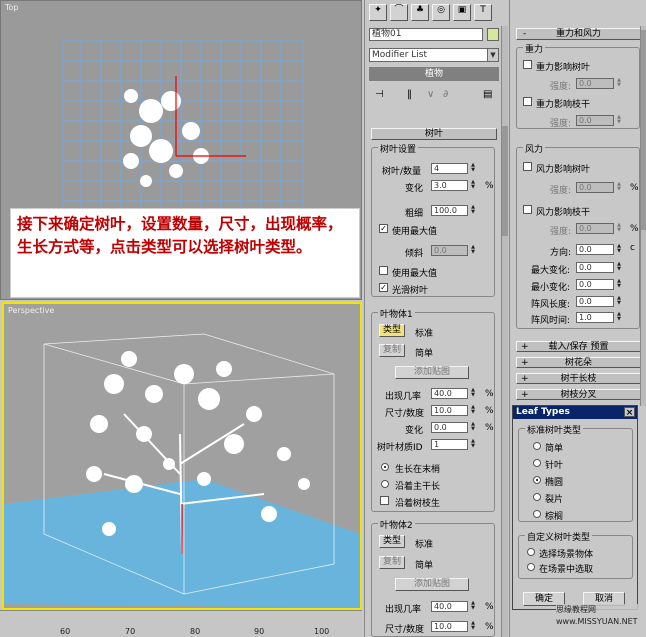  I want to click on create-icon: ✦, so click(378, 12).